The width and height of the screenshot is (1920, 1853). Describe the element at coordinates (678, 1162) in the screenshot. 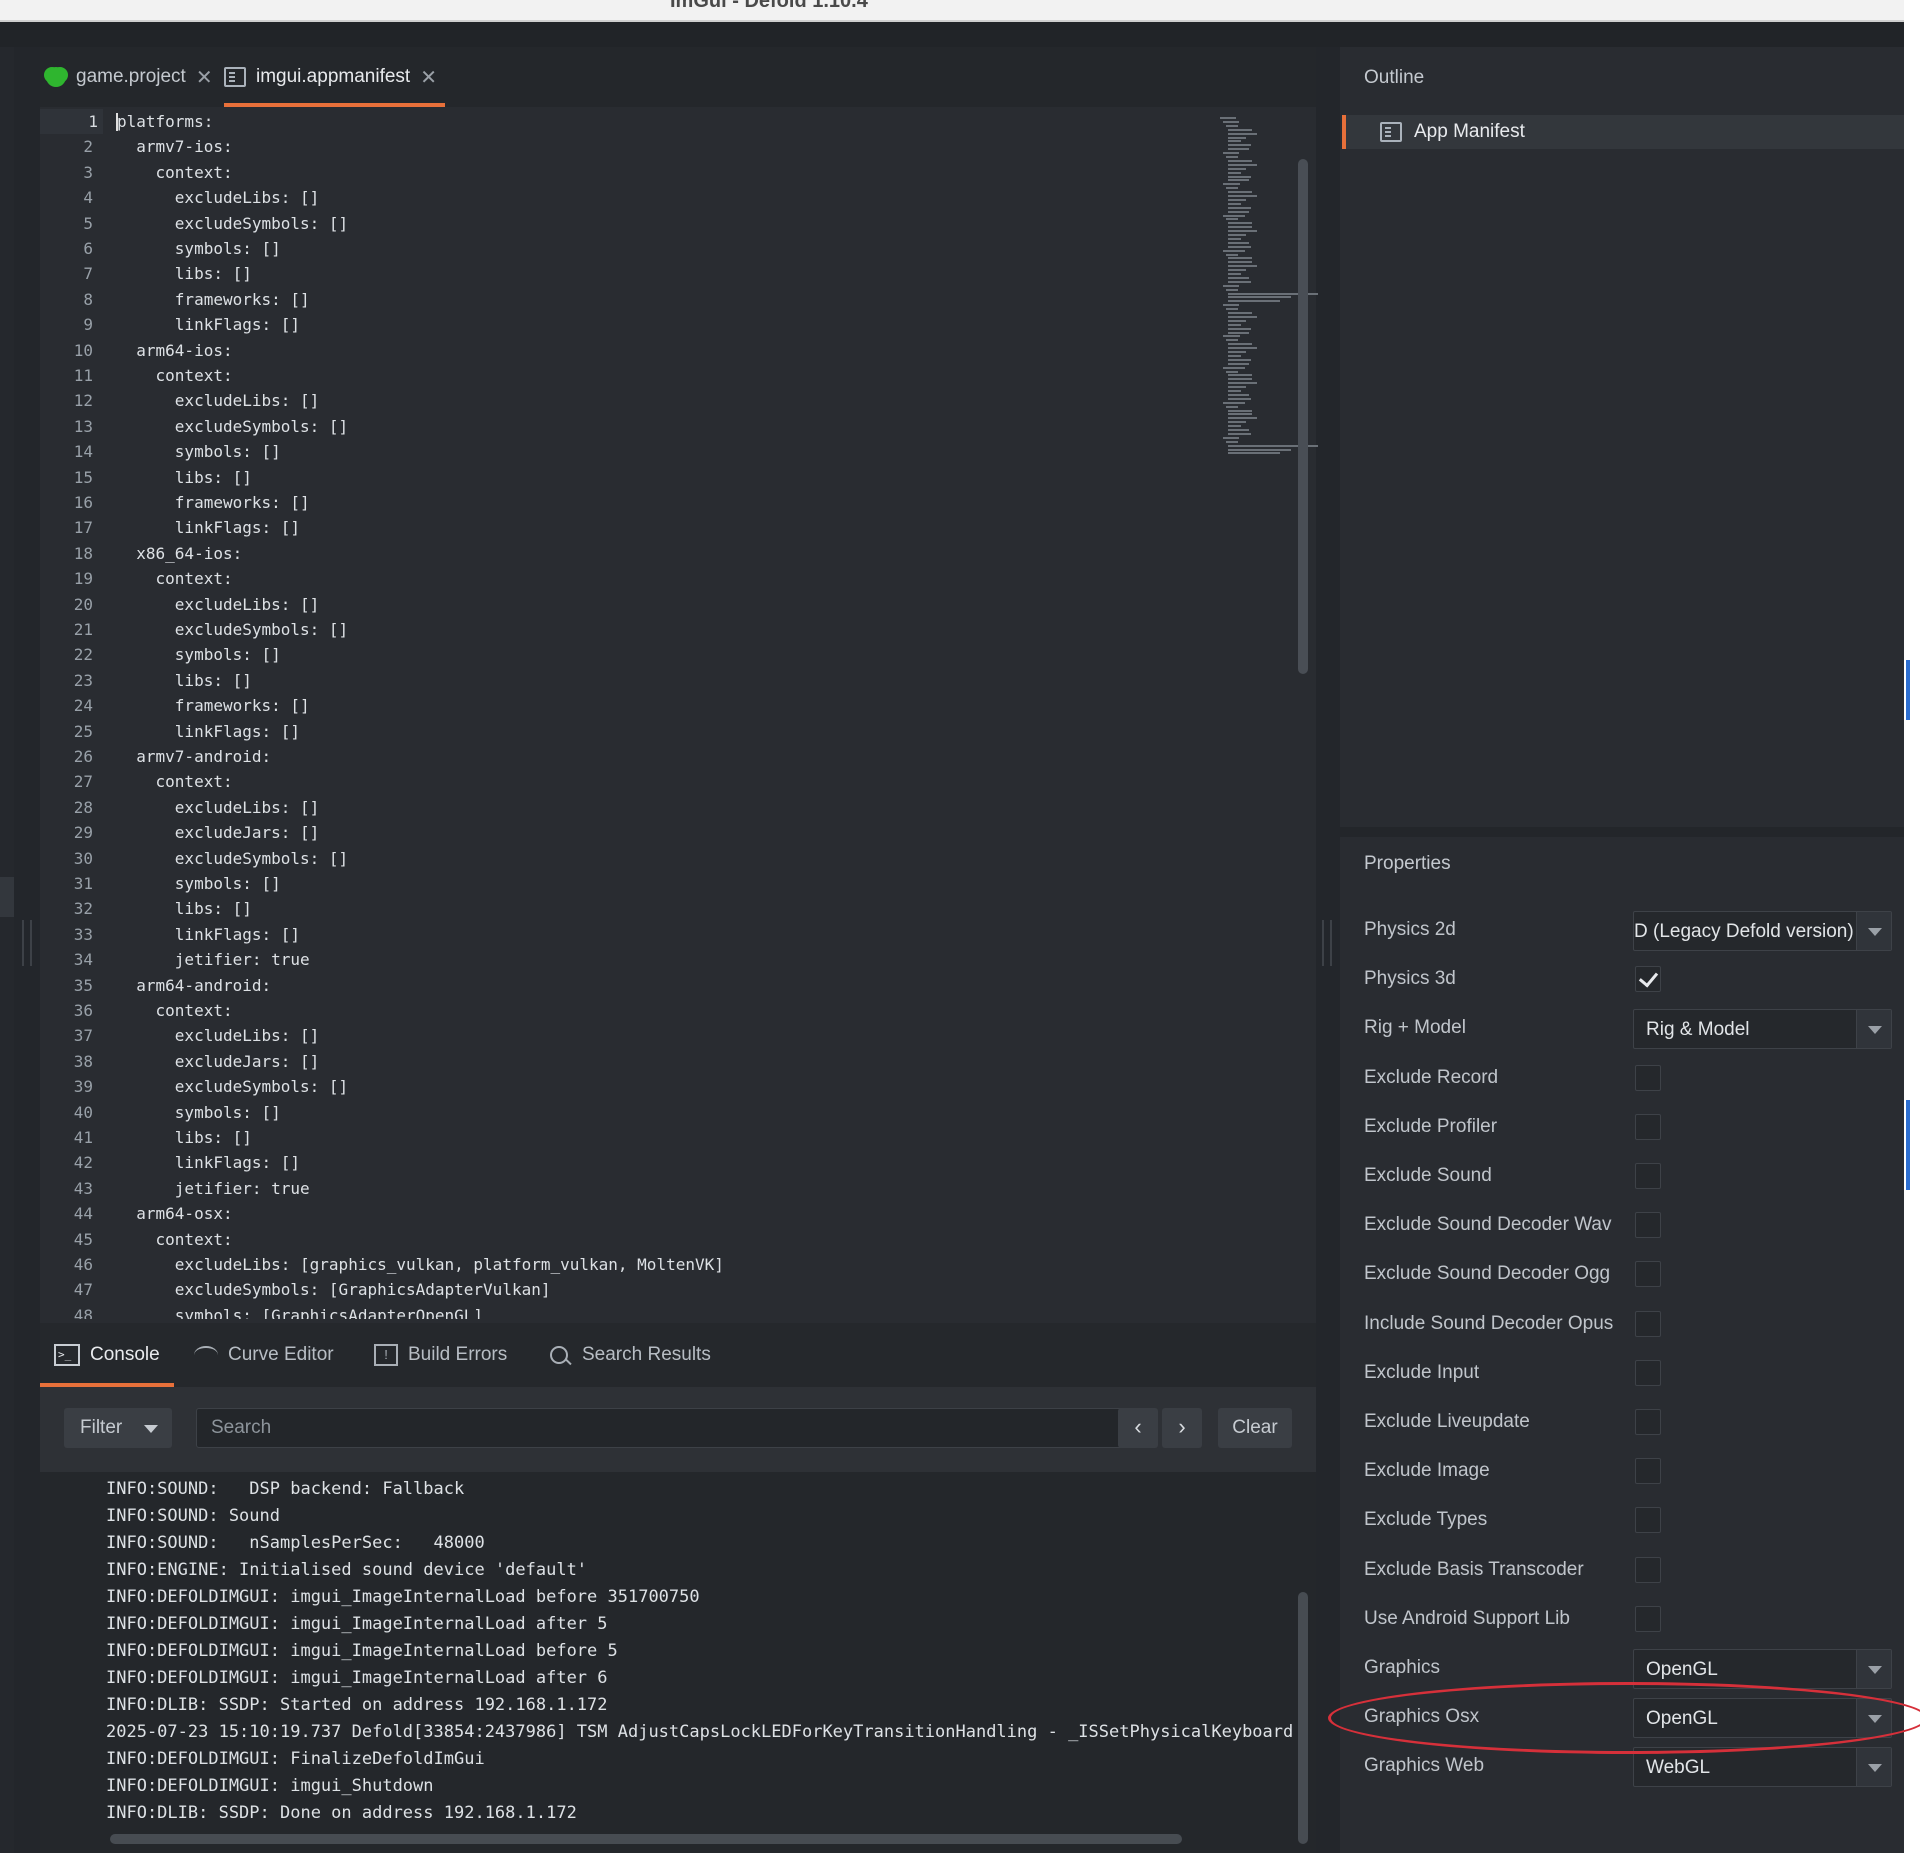

I see `code-line: 42 linkFlags: []` at that location.